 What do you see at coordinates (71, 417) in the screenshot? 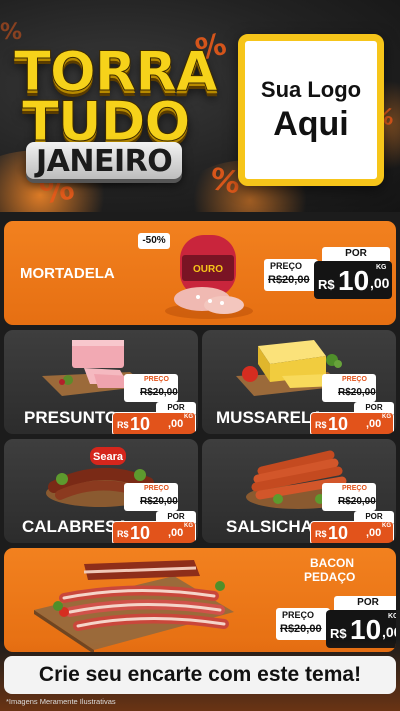
I see `product-name: PRESUNTO` at bounding box center [71, 417].